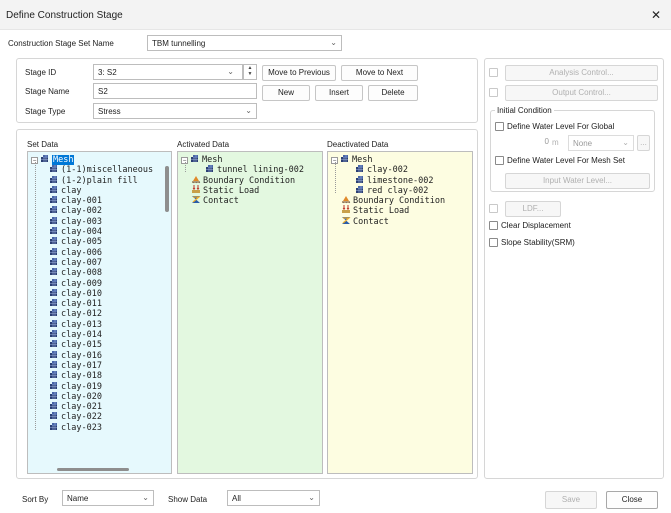 The height and width of the screenshot is (513, 671). What do you see at coordinates (203, 144) in the screenshot?
I see `activated-data-label: Activated Data` at bounding box center [203, 144].